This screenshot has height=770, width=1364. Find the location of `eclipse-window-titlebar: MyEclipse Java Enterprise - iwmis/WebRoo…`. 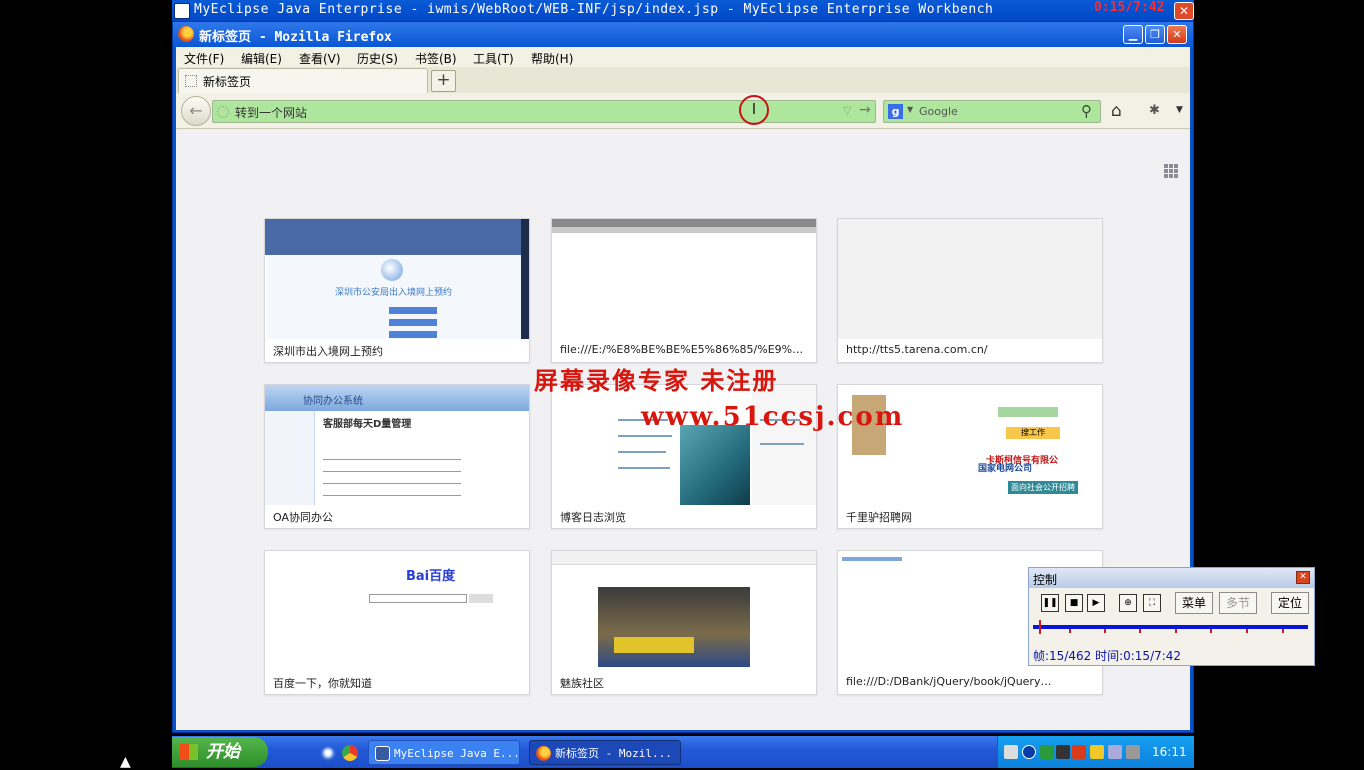

eclipse-window-titlebar: MyEclipse Java Enterprise - iwmis/WebRoo… is located at coordinates (683, 11).